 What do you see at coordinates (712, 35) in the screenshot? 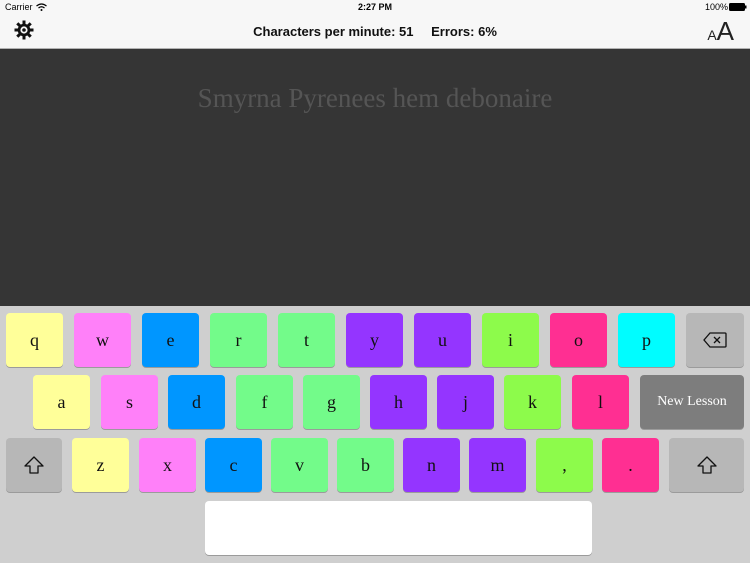
I see `font-size-small-glyph: A` at bounding box center [712, 35].